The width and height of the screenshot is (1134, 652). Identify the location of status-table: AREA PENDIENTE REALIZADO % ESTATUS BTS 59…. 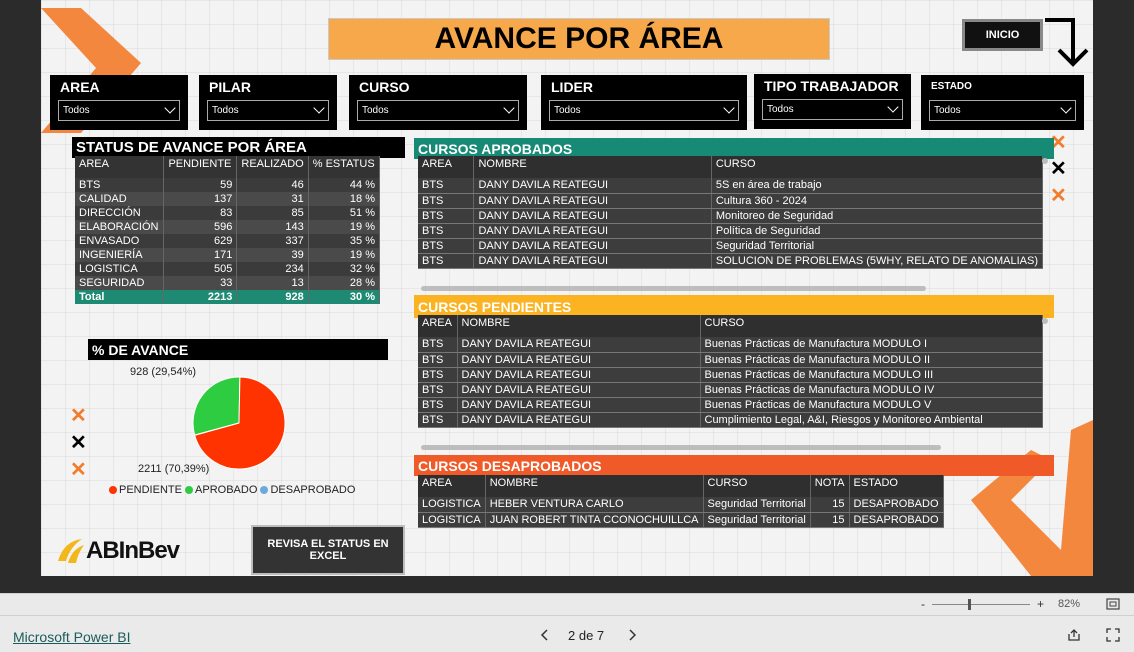
(228, 230).